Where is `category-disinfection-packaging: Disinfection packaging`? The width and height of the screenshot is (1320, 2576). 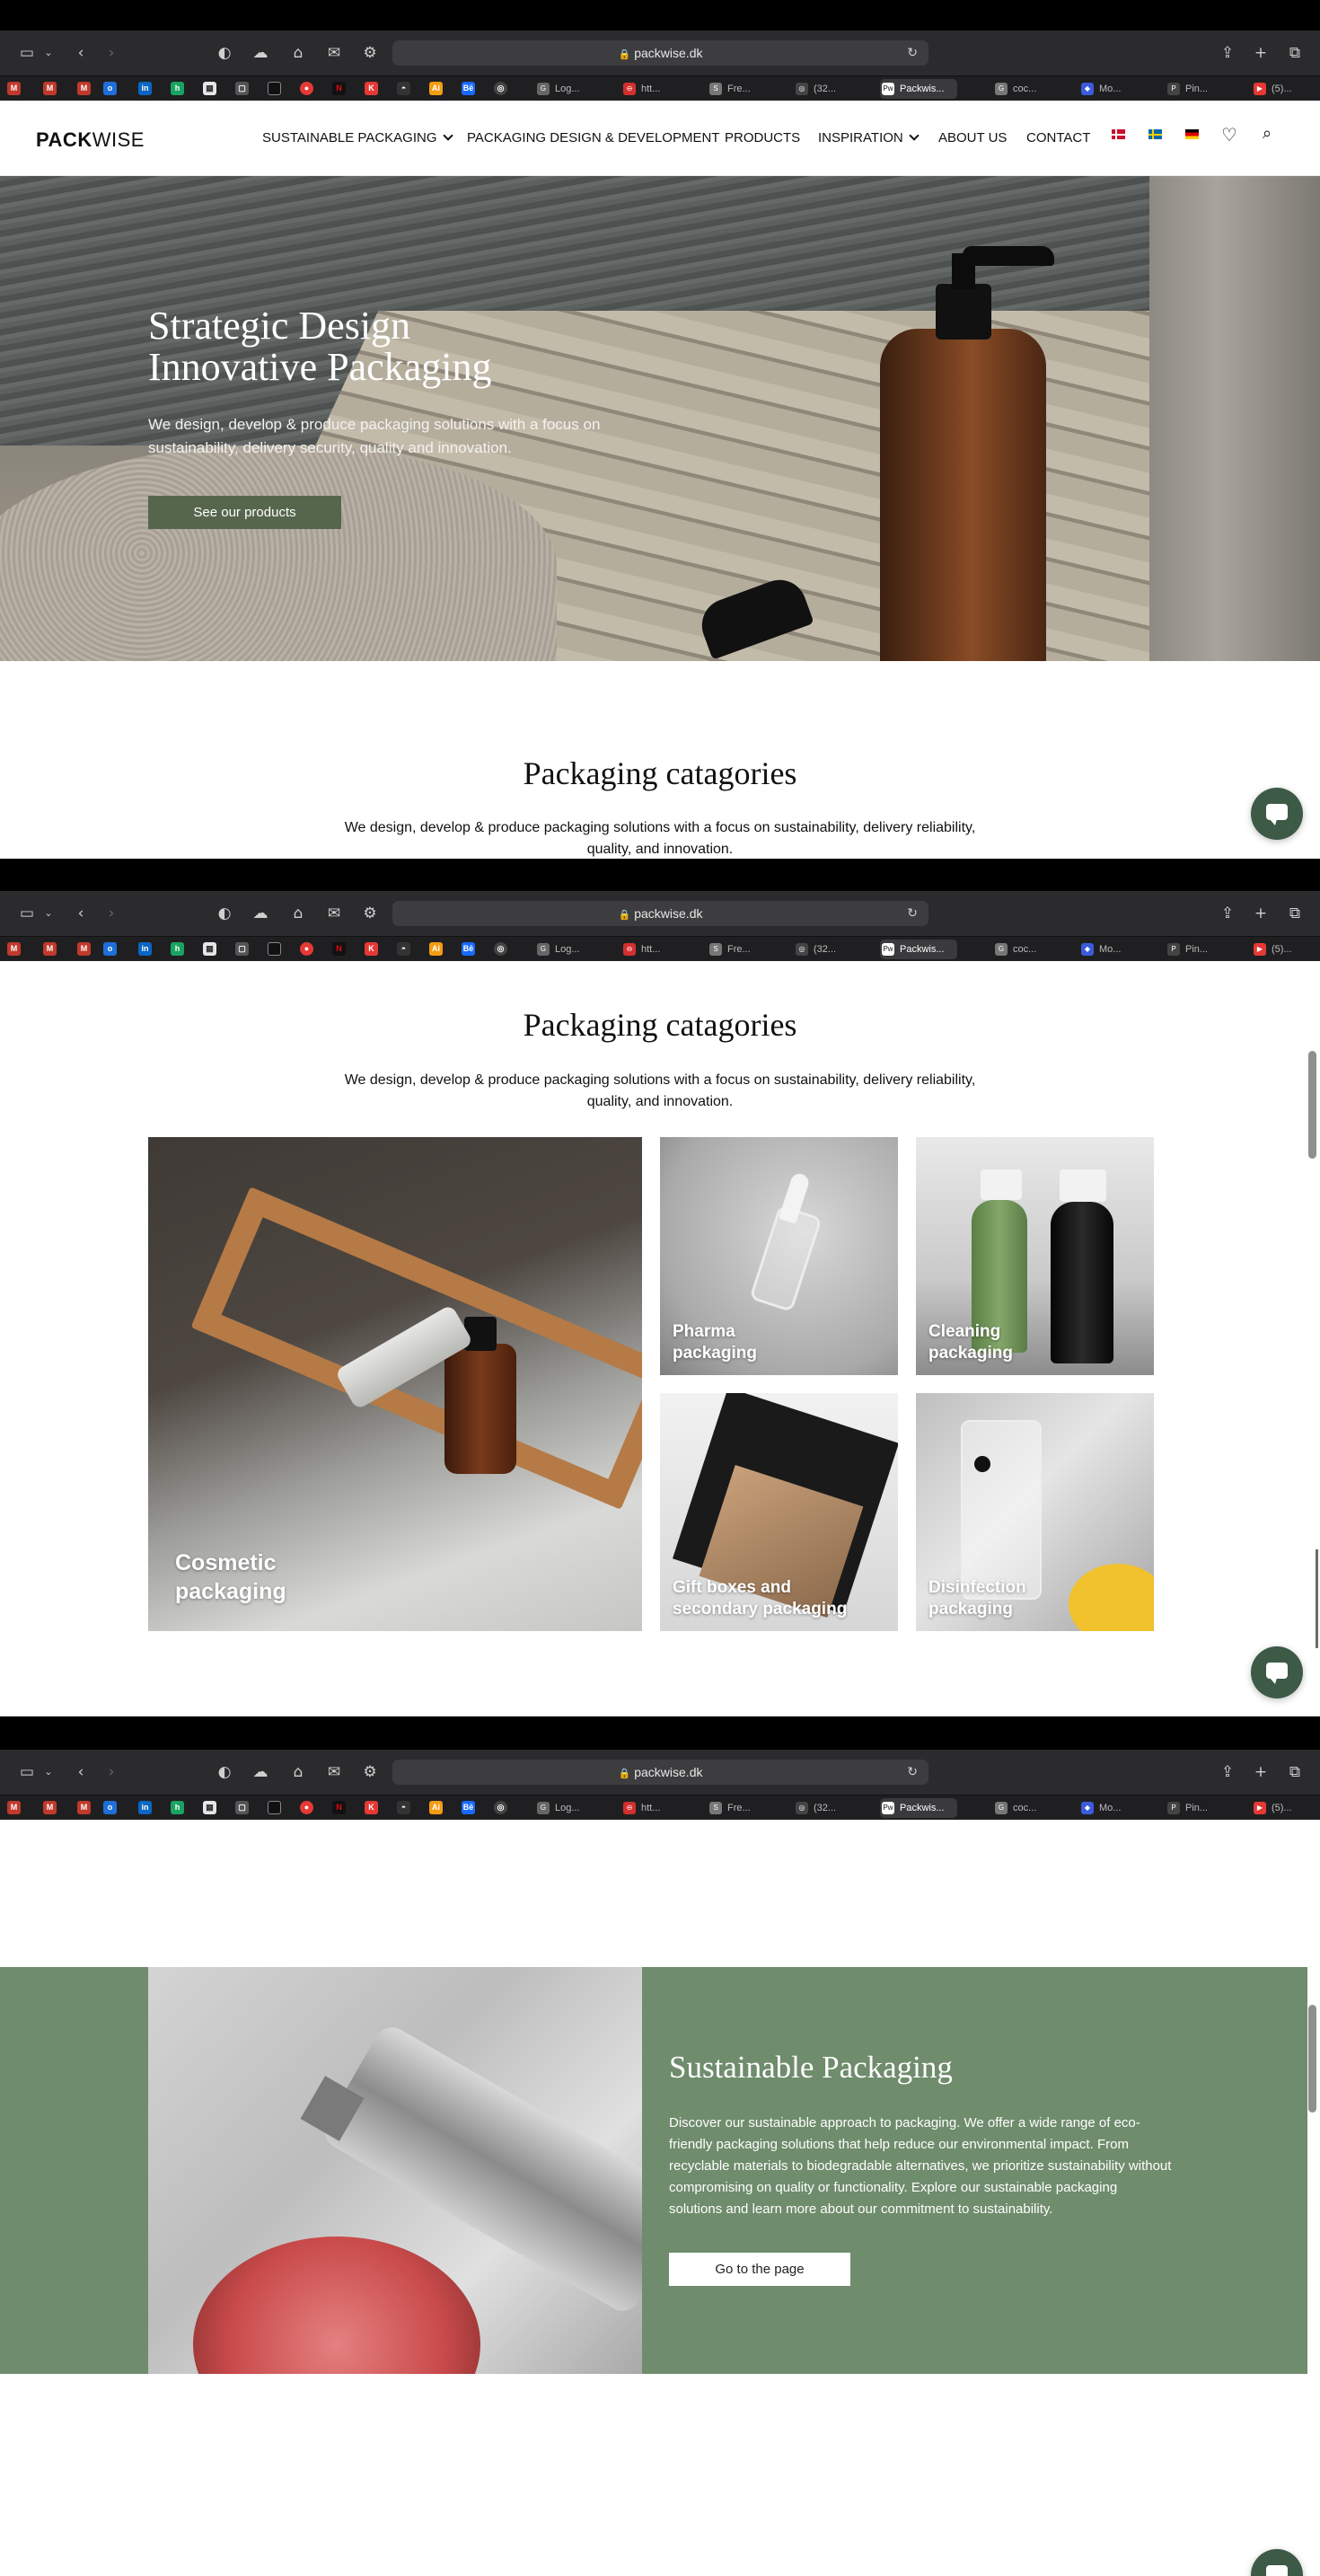
category-disinfection-packaging: Disinfection packaging is located at coordinates (1035, 1512).